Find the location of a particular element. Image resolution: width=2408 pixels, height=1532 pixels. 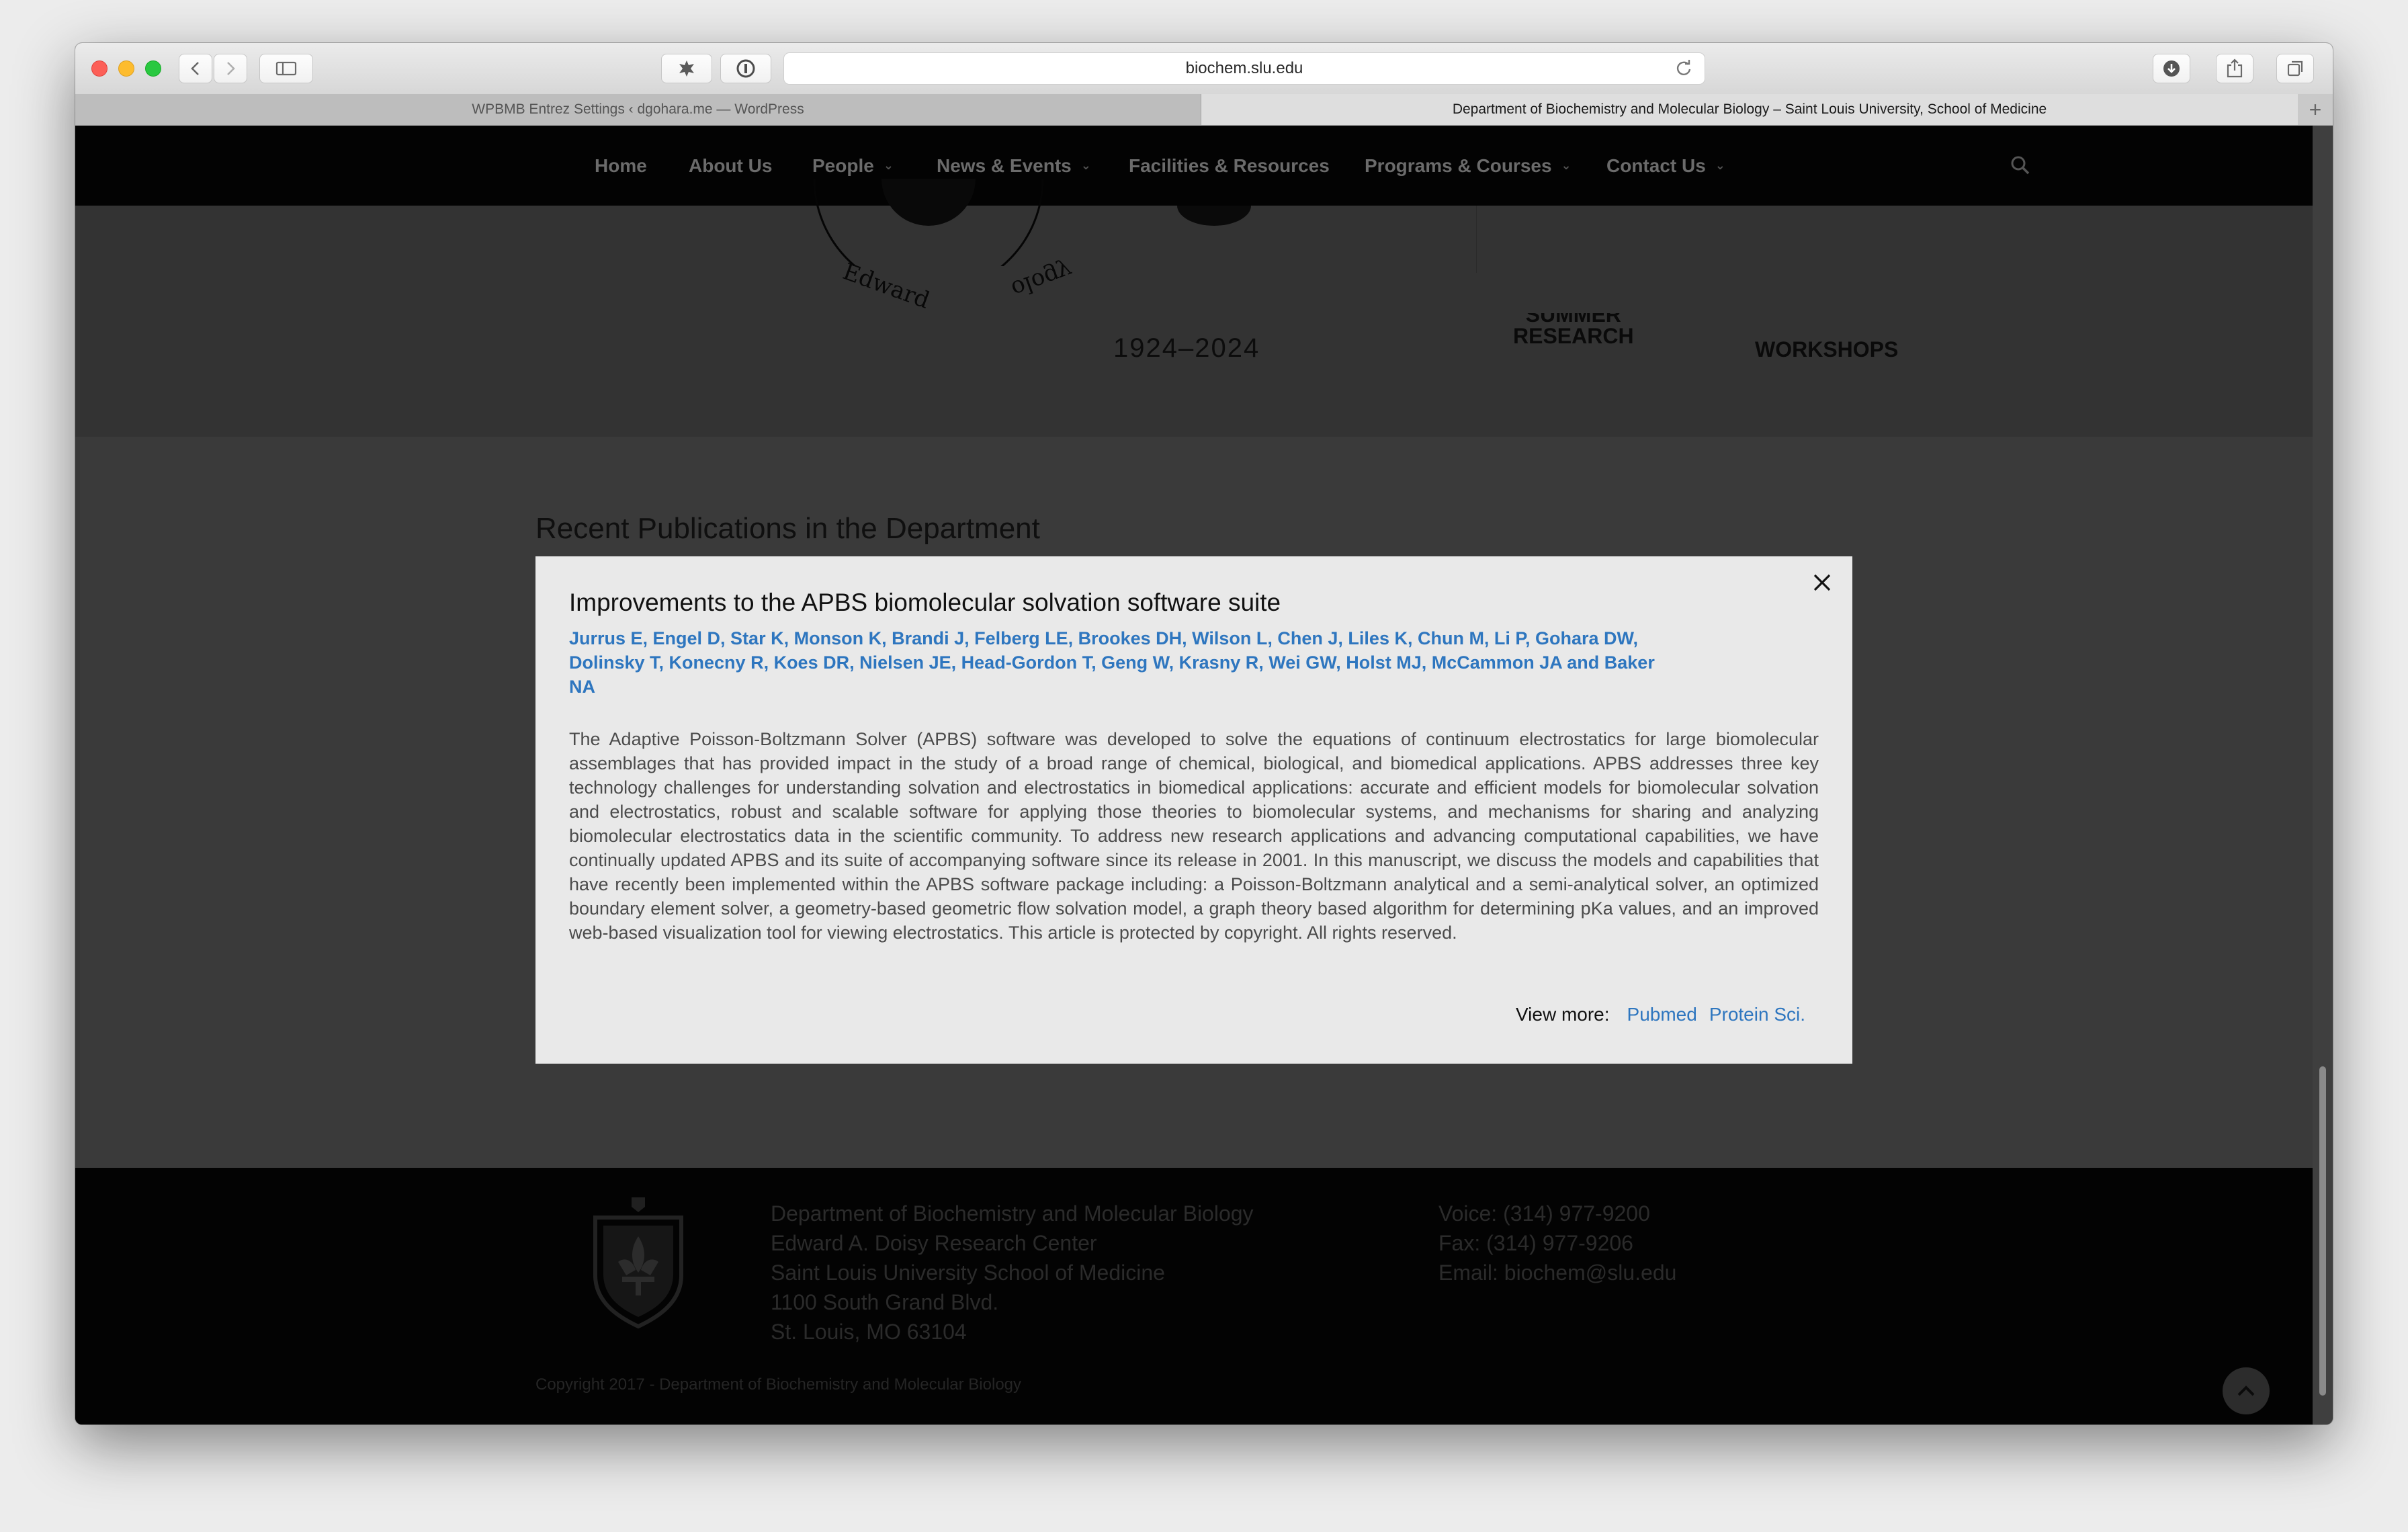

download-icon is located at coordinates (2171, 68).